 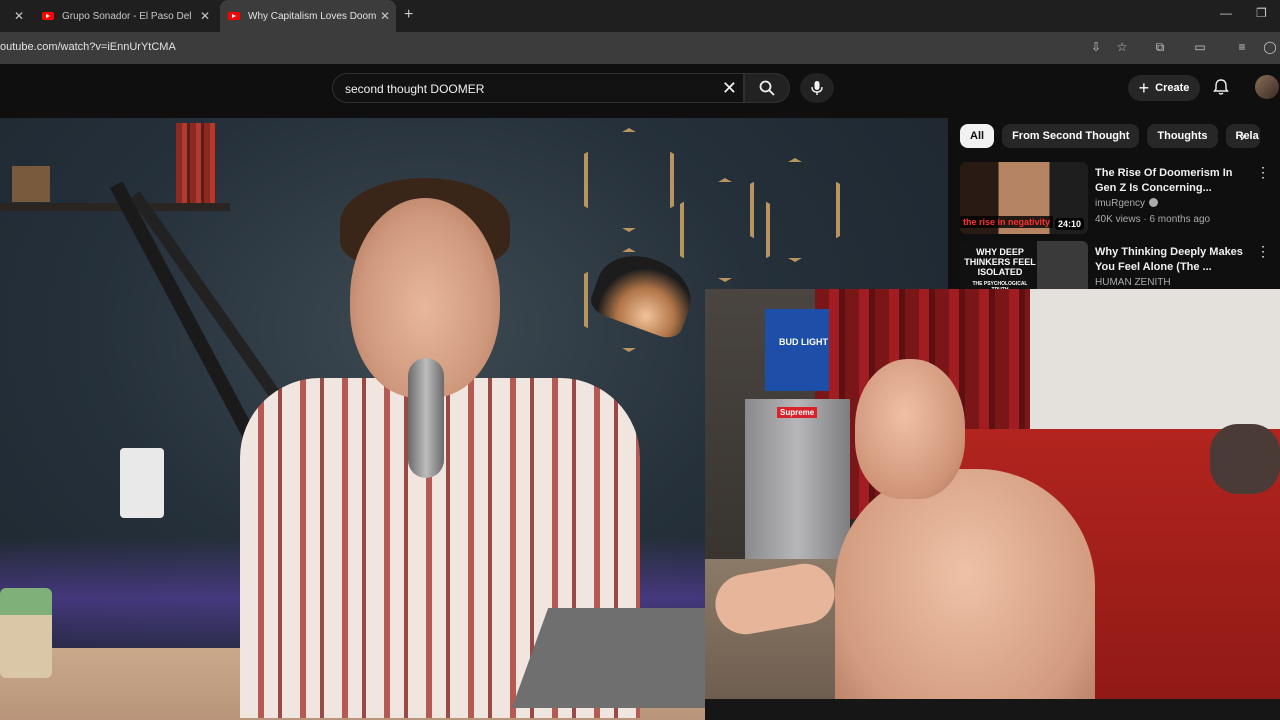 What do you see at coordinates (977, 136) in the screenshot?
I see `chip-all: All` at bounding box center [977, 136].